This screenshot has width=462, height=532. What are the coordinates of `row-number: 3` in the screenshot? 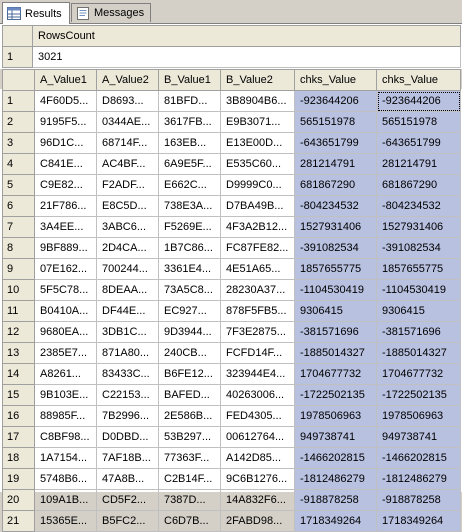 It's located at (18, 143).